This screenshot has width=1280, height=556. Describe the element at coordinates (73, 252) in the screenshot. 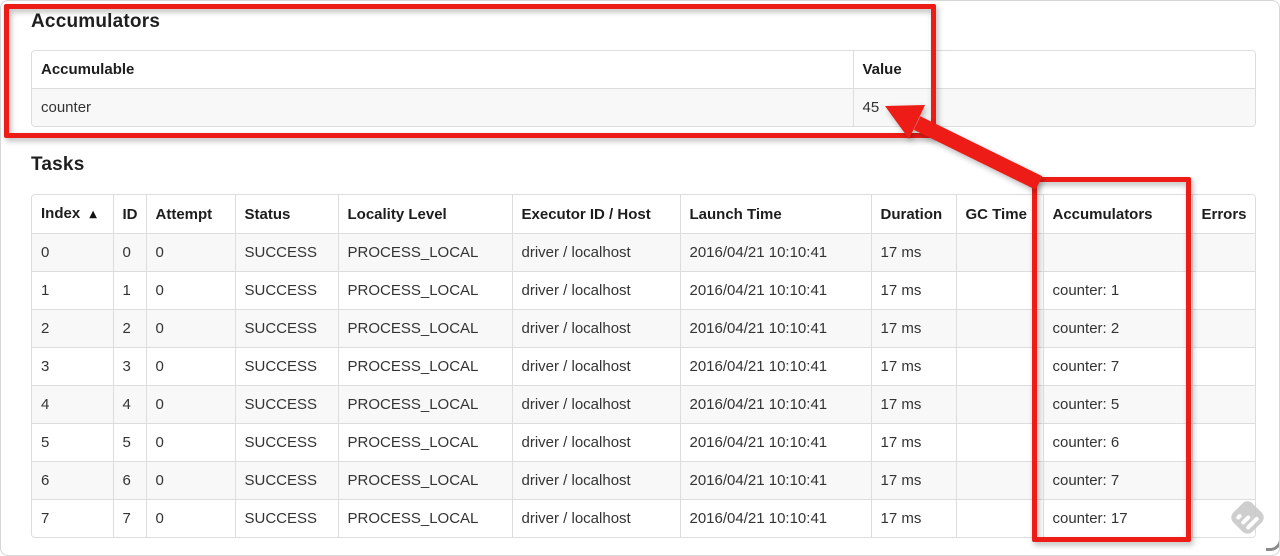

I see `cell-index: 0` at that location.